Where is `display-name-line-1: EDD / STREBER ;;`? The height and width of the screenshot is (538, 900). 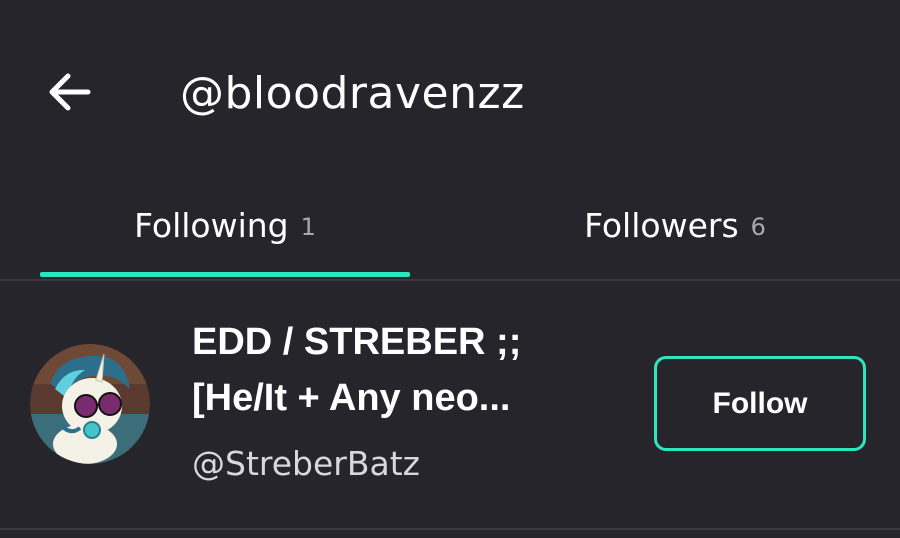 display-name-line-1: EDD / STREBER ;; is located at coordinates (357, 342).